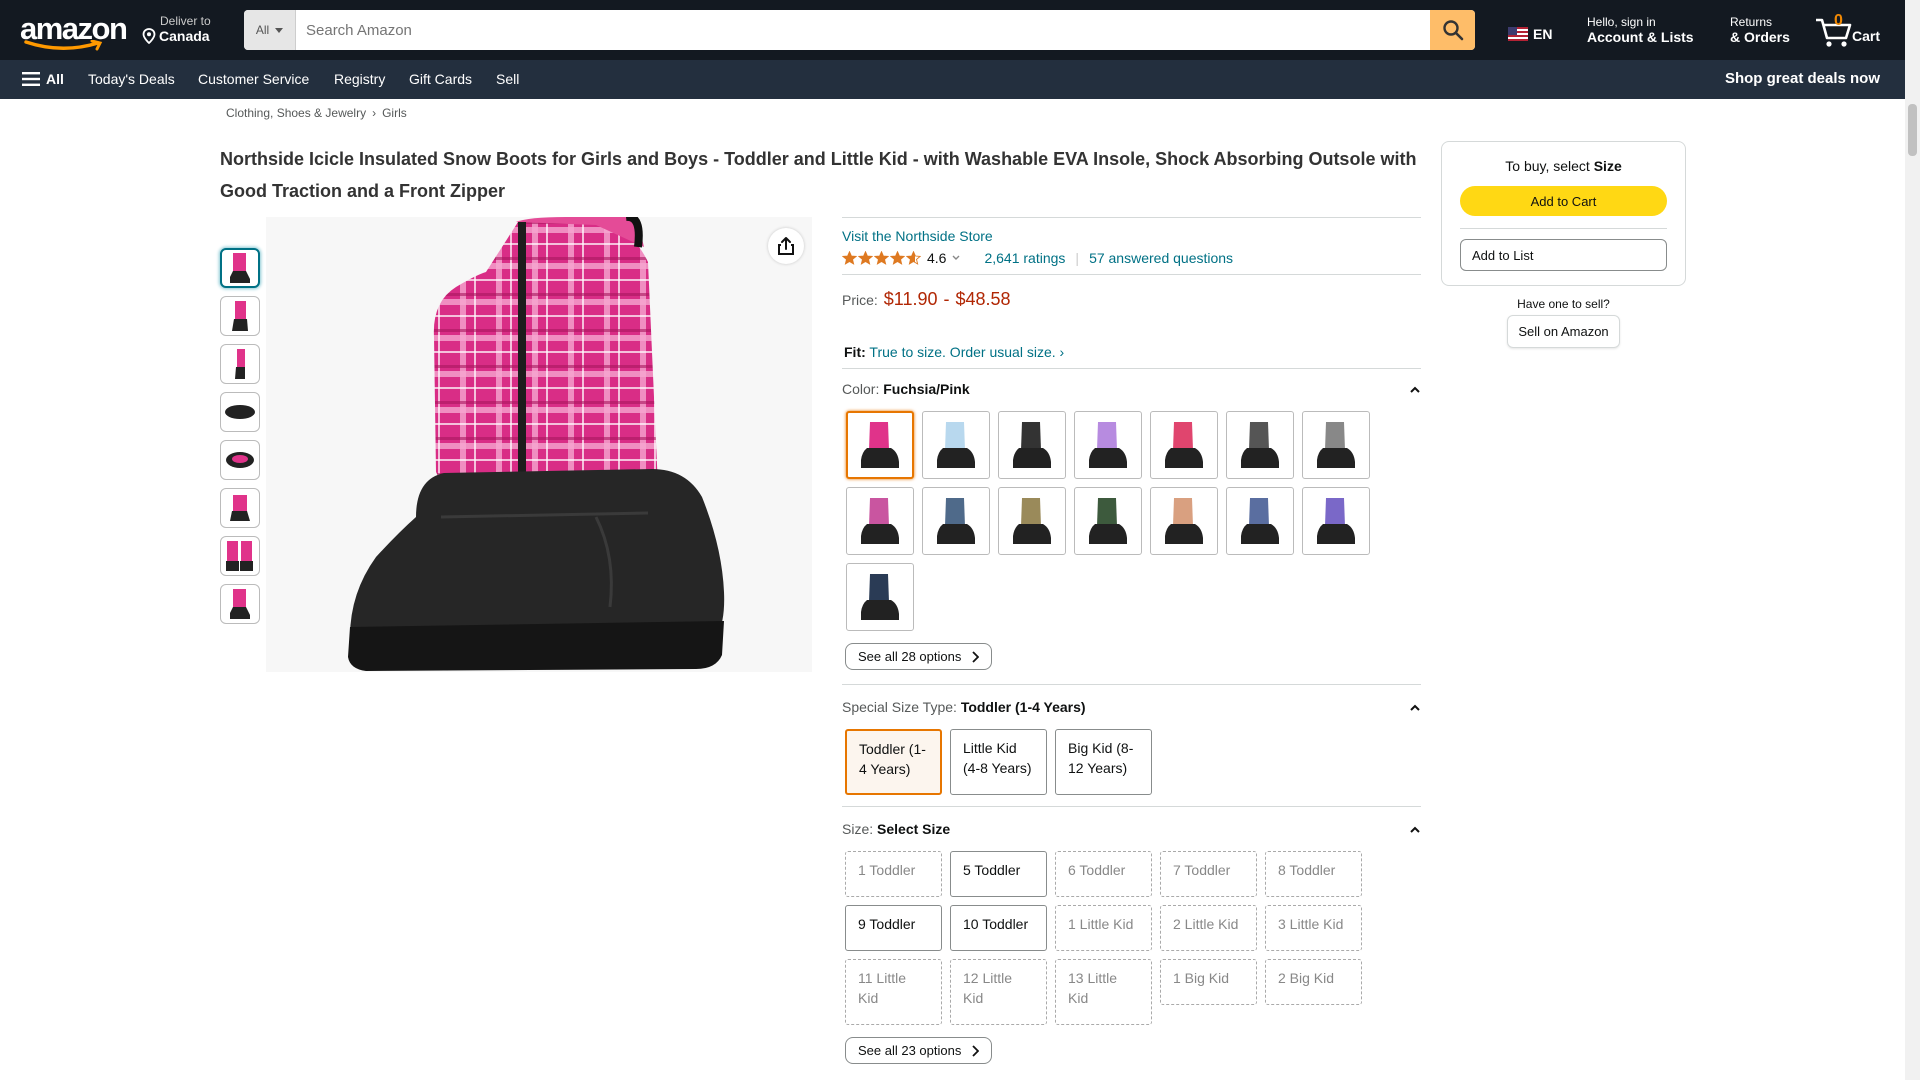  Describe the element at coordinates (1208, 982) in the screenshot. I see `size-option: 1 Big Kid` at that location.